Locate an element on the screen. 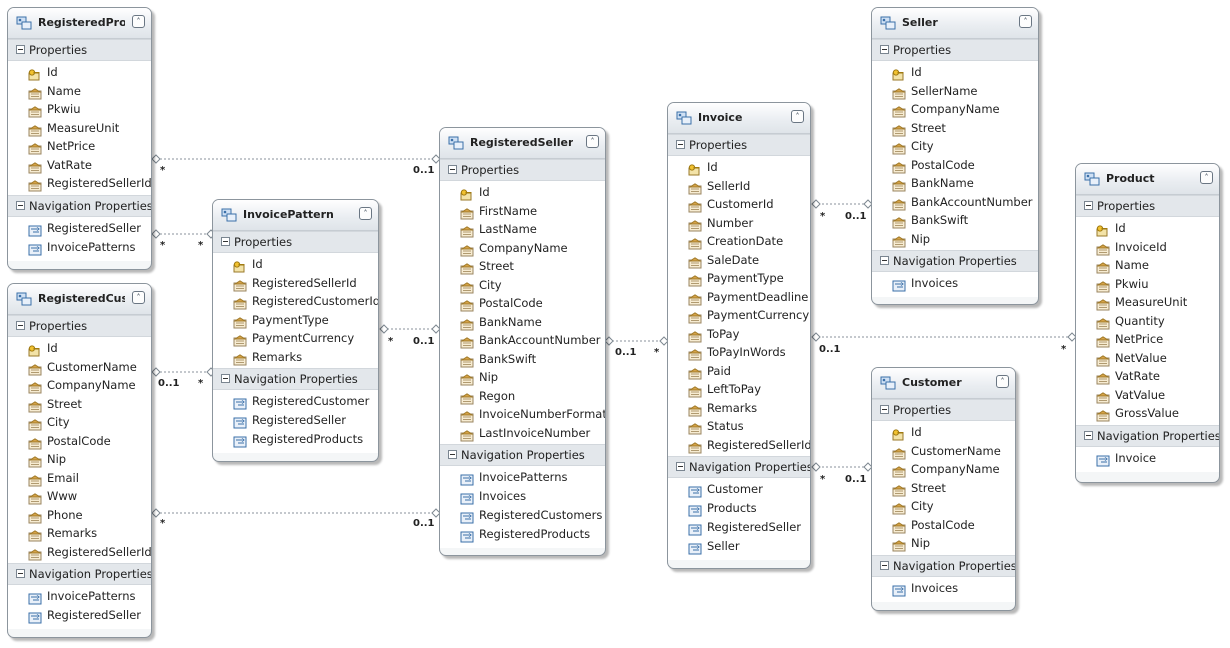 This screenshot has height=648, width=1230. property-row: Phone is located at coordinates (79, 515).